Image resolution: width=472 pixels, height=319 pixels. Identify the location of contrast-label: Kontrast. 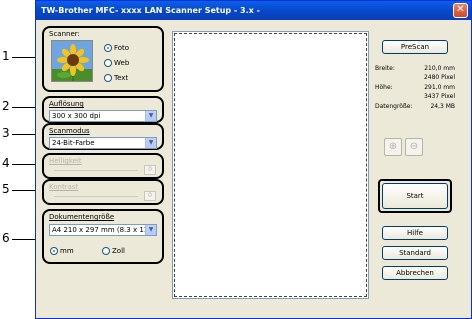
(64, 187).